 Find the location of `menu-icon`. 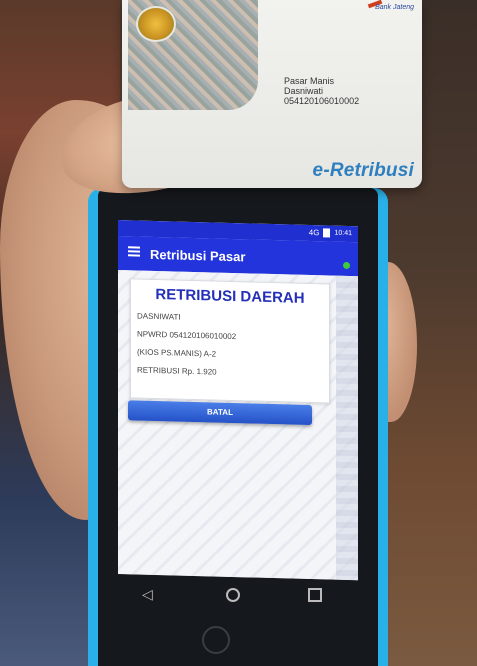

menu-icon is located at coordinates (134, 251).